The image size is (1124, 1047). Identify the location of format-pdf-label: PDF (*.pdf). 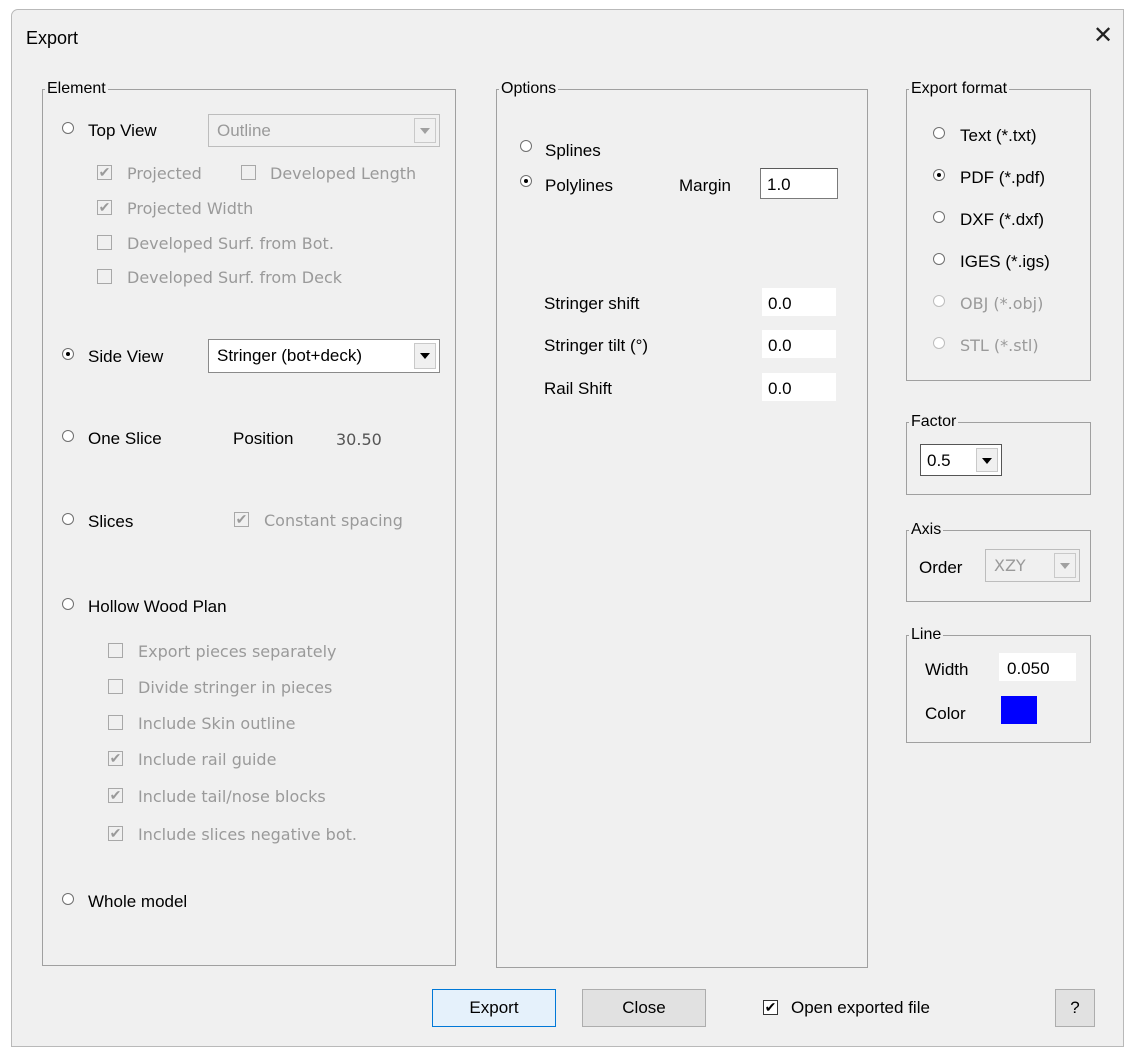
(1003, 177).